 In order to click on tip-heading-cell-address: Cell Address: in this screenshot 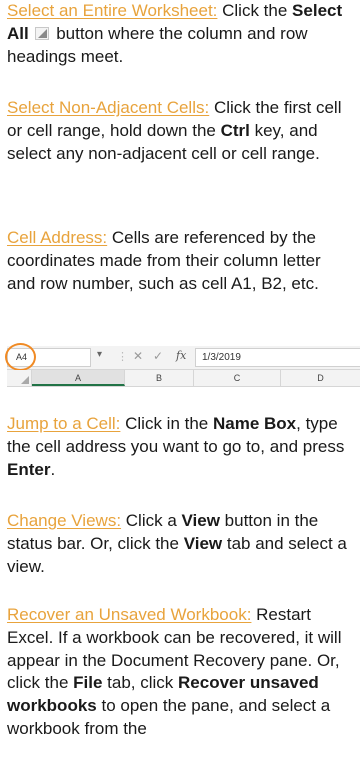, I will do `click(57, 237)`.